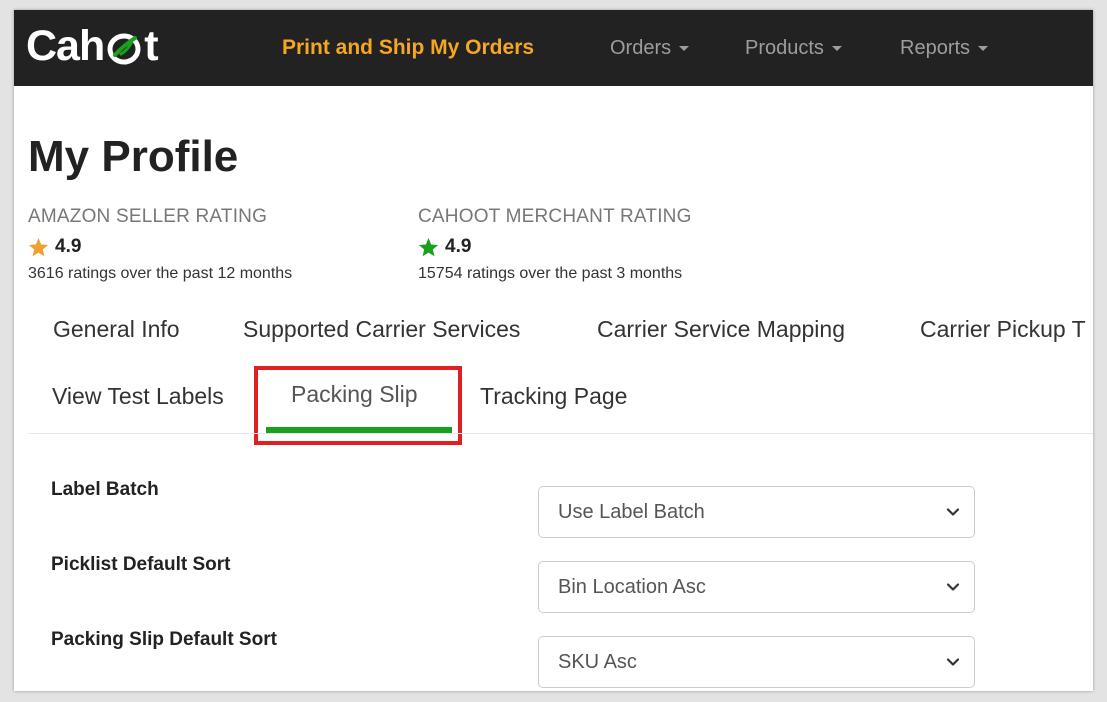 The height and width of the screenshot is (702, 1107). I want to click on nav-products-menu: Products, so click(793, 48).